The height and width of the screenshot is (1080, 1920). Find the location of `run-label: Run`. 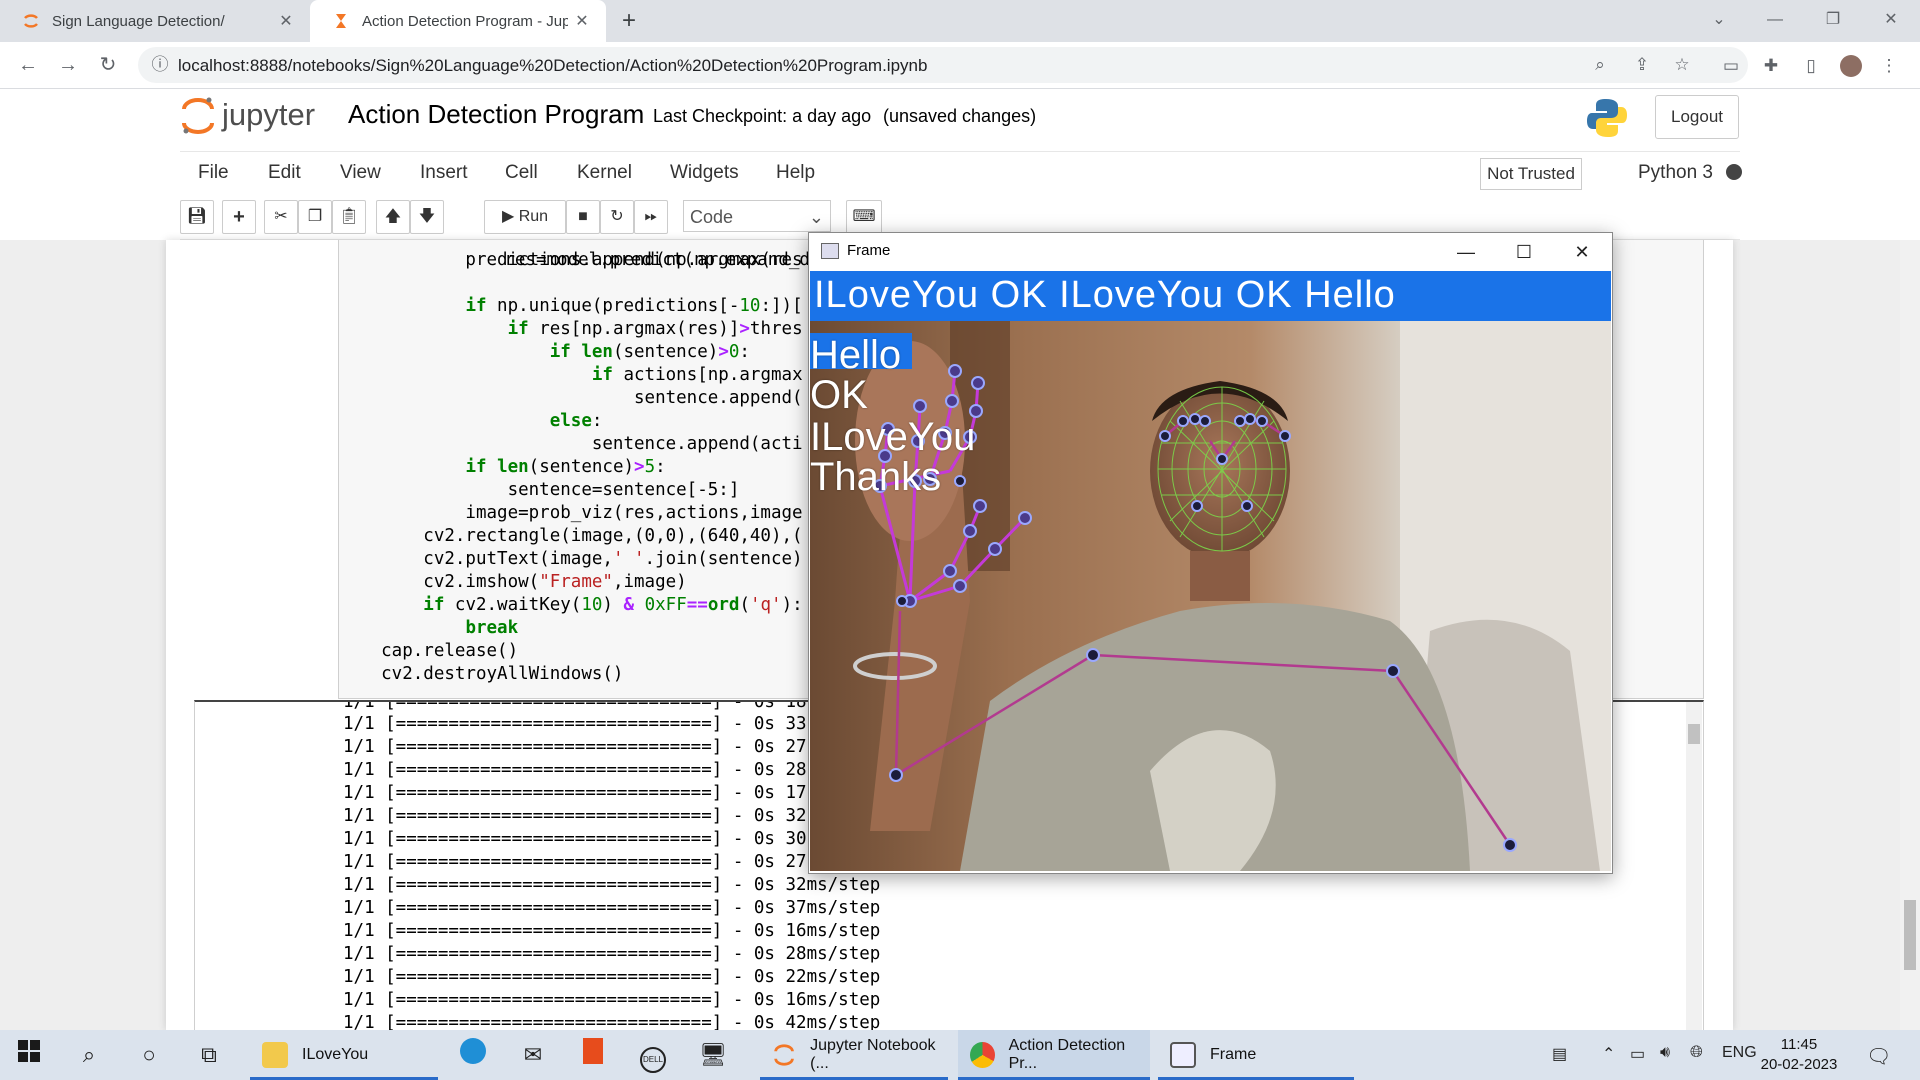

run-label: Run is located at coordinates (533, 216).